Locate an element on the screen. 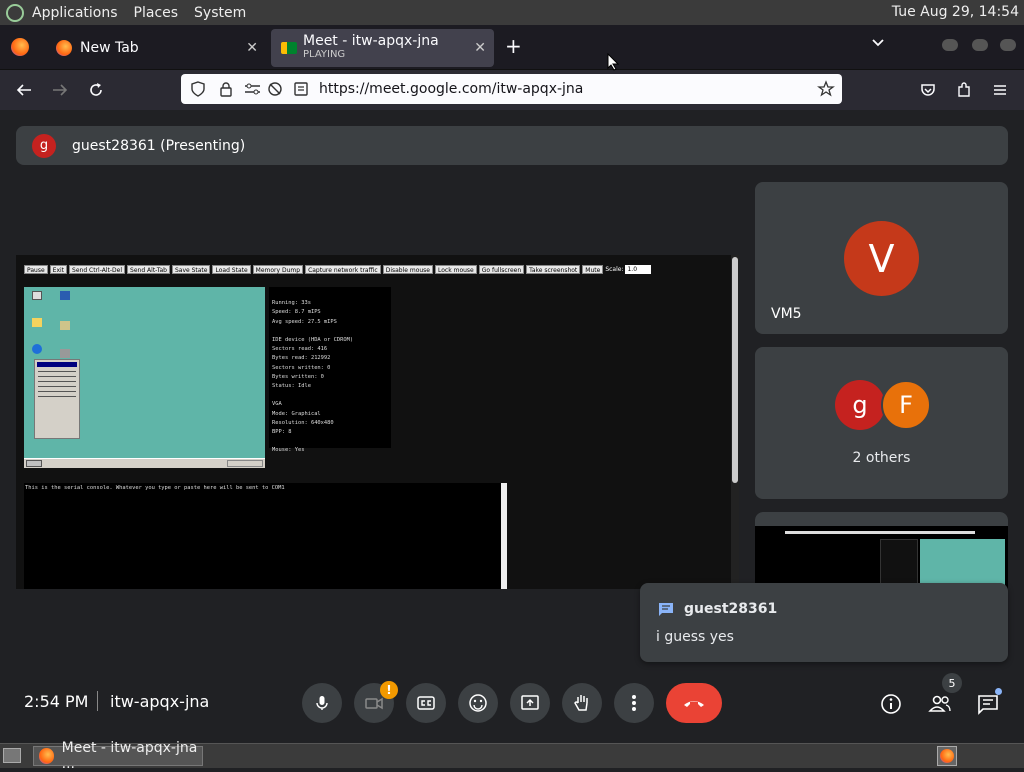 The height and width of the screenshot is (772, 1024). emoji-icon is located at coordinates (478, 703).